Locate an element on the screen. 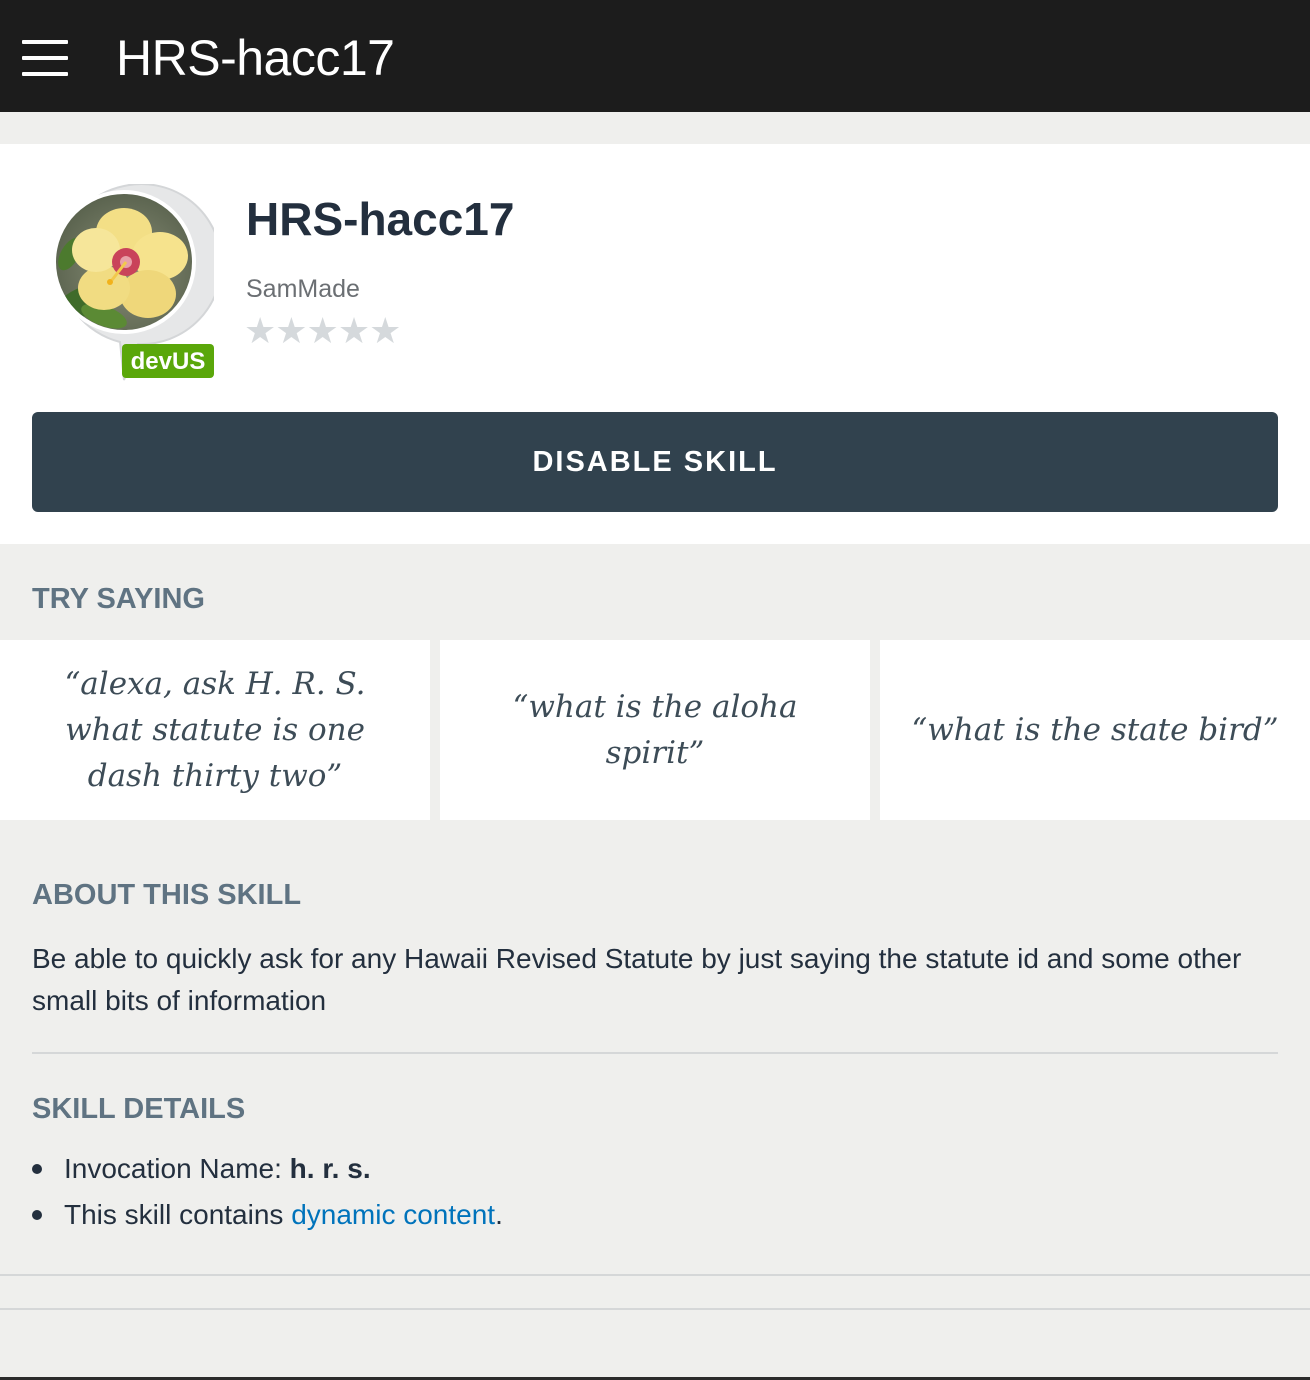  dynamic-content-suffix: . is located at coordinates (499, 1214).